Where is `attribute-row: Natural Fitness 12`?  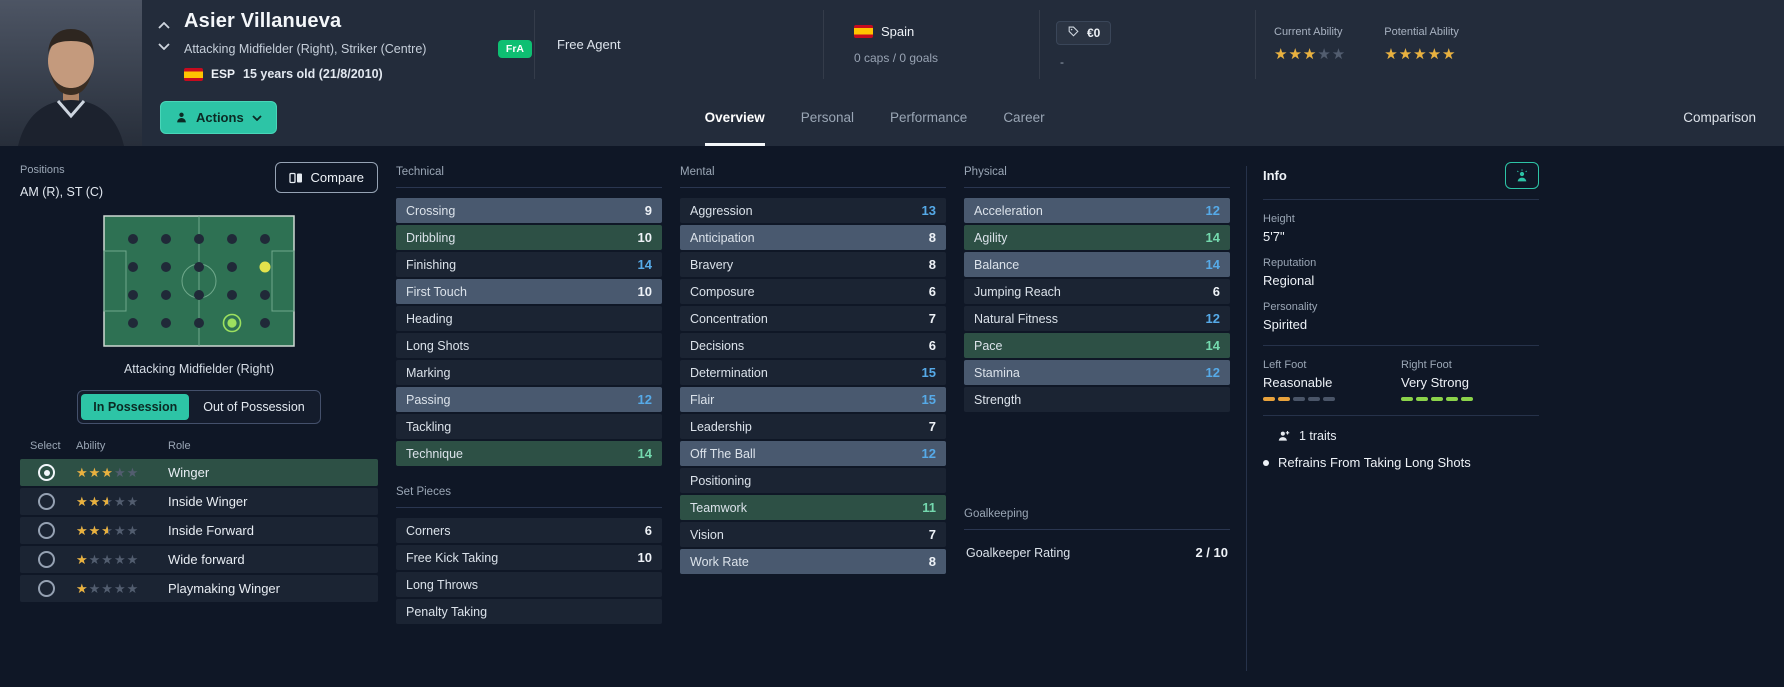
attribute-row: Natural Fitness 12 is located at coordinates (1097, 318).